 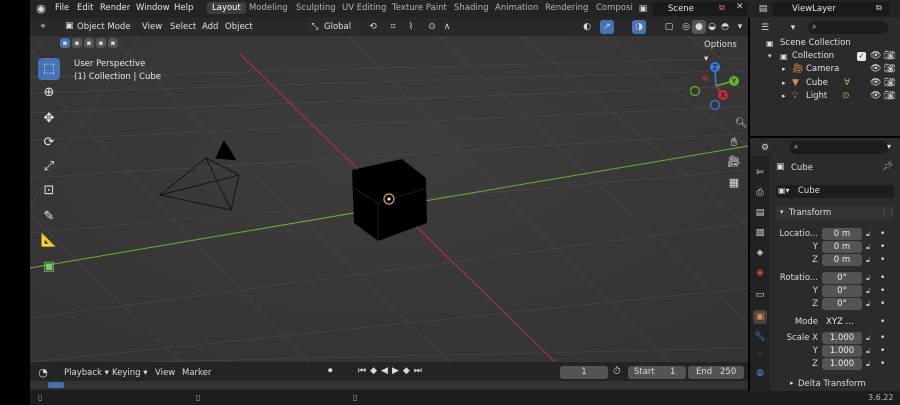 I want to click on scene-icon: ▣, so click(x=643, y=9).